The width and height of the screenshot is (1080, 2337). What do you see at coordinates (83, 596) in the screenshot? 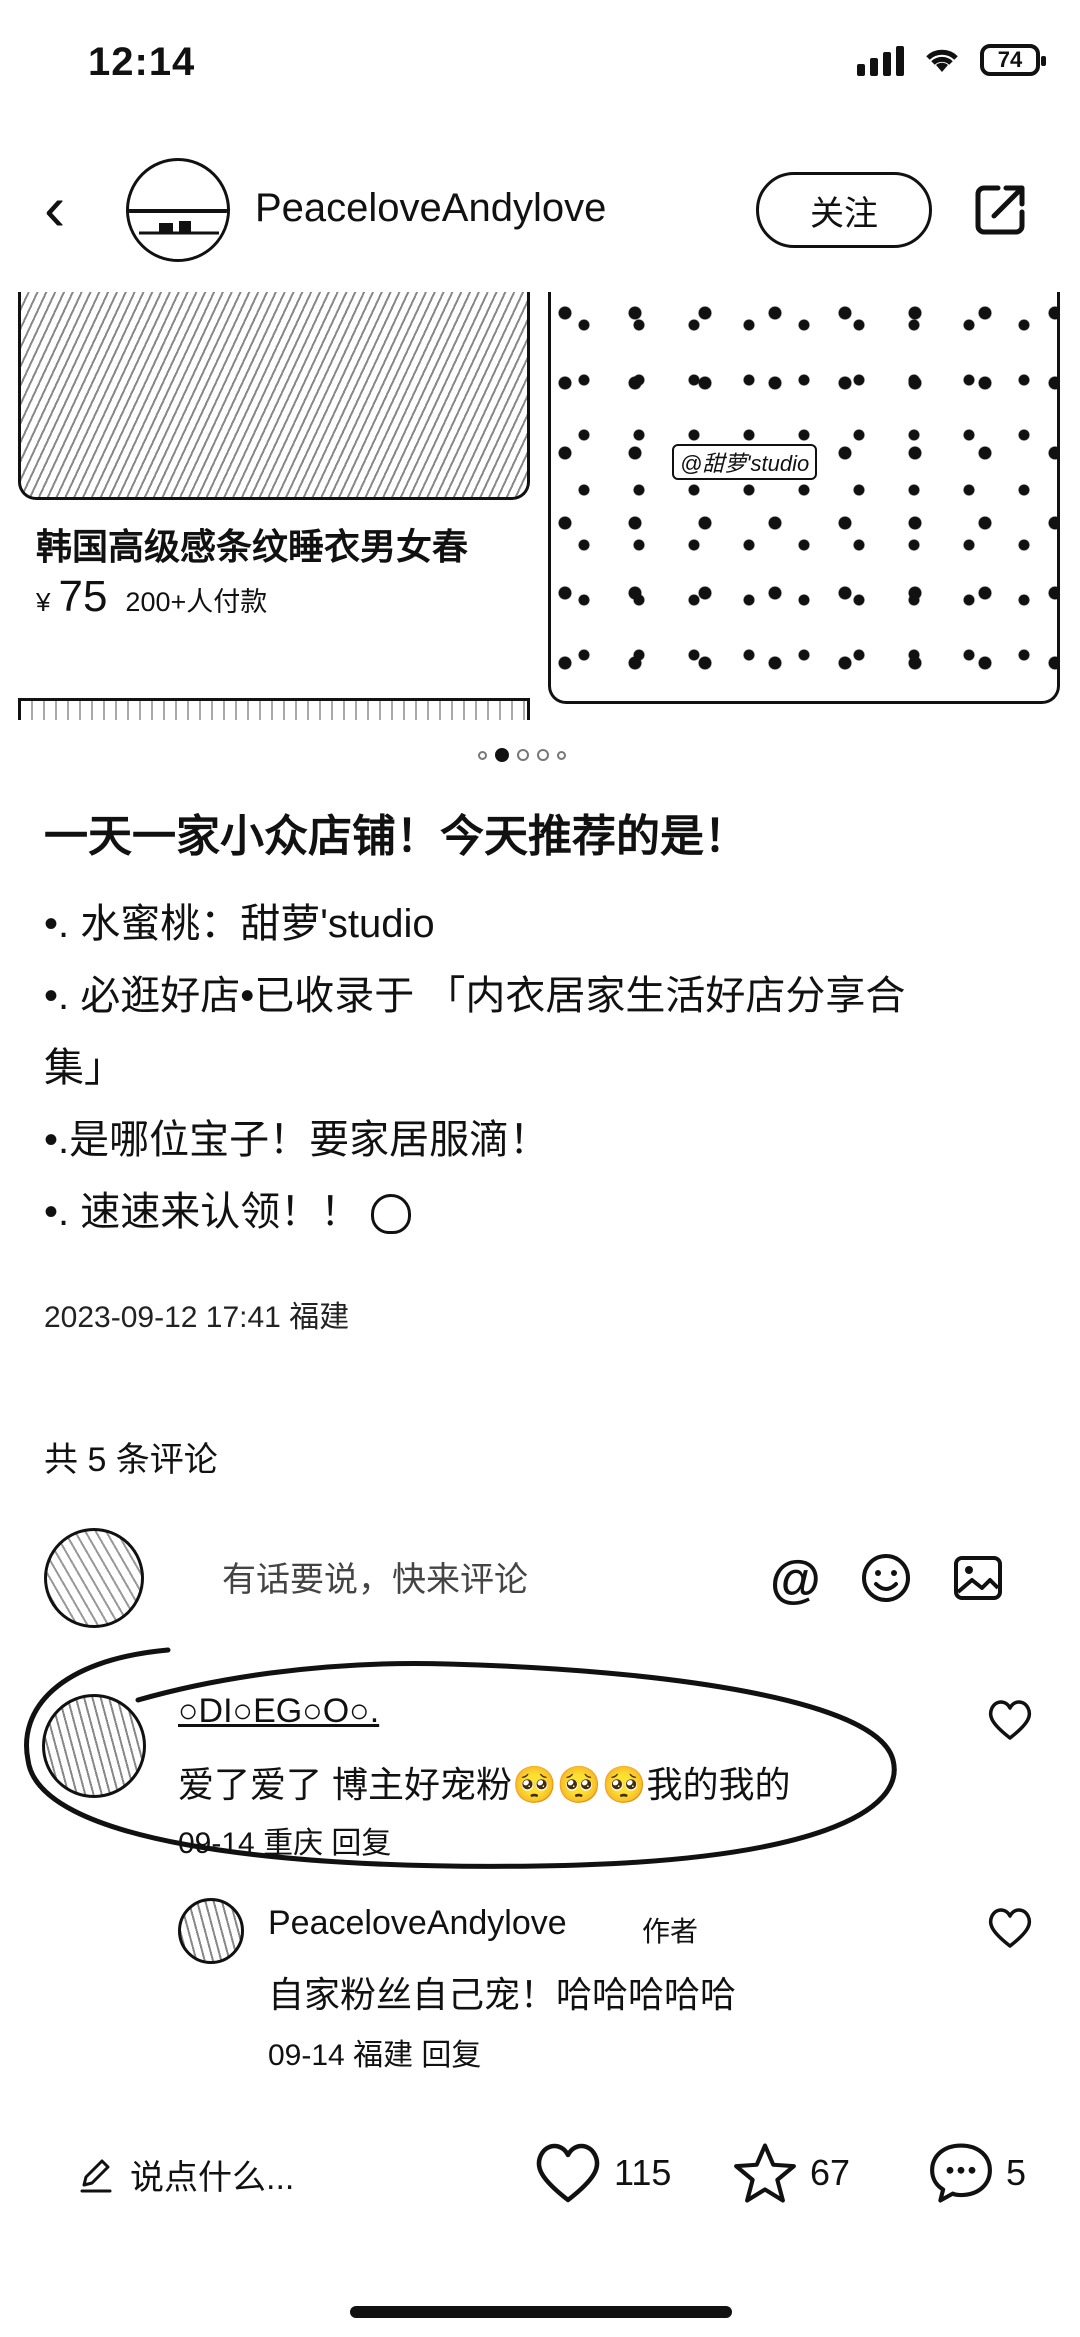
I see `product-price: 75` at bounding box center [83, 596].